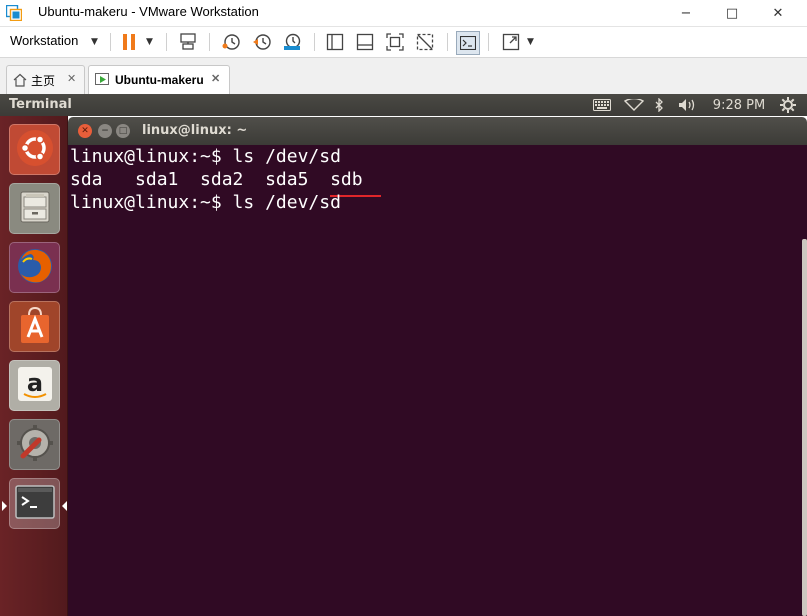 The width and height of the screenshot is (807, 616). What do you see at coordinates (105, 131) in the screenshot?
I see `terminal-minimize-button: −` at bounding box center [105, 131].